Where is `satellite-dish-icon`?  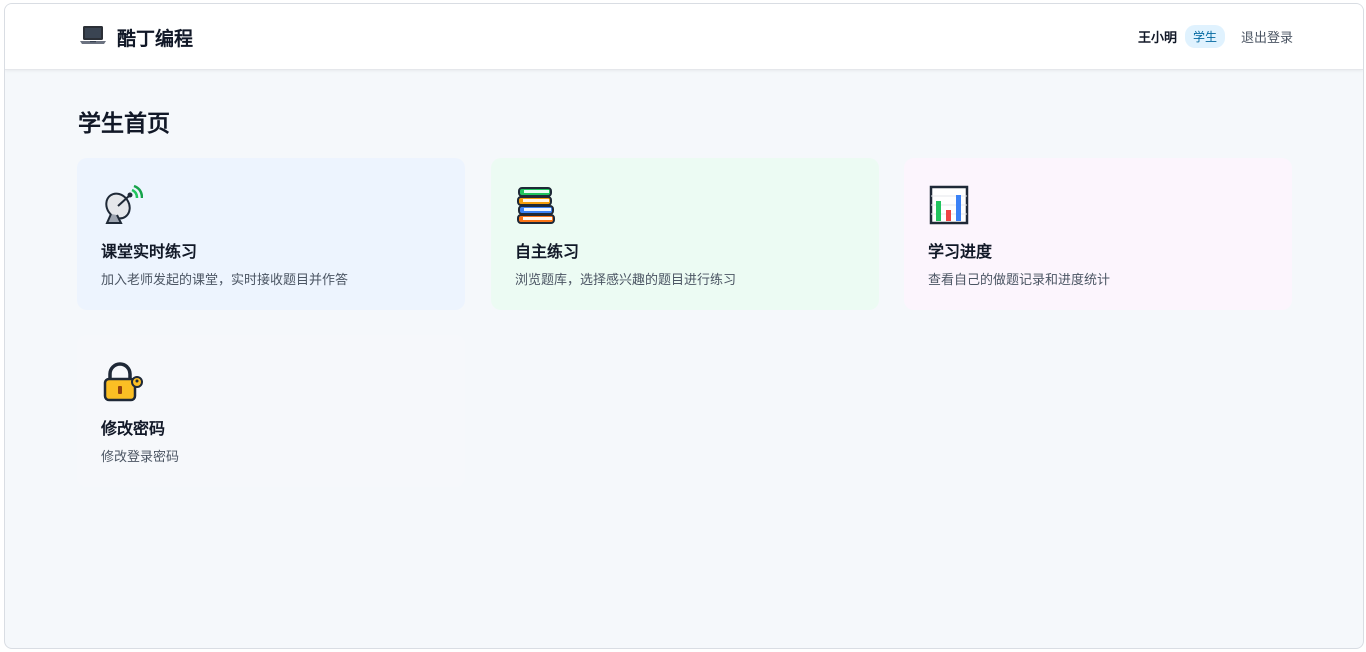
satellite-dish-icon is located at coordinates (122, 205).